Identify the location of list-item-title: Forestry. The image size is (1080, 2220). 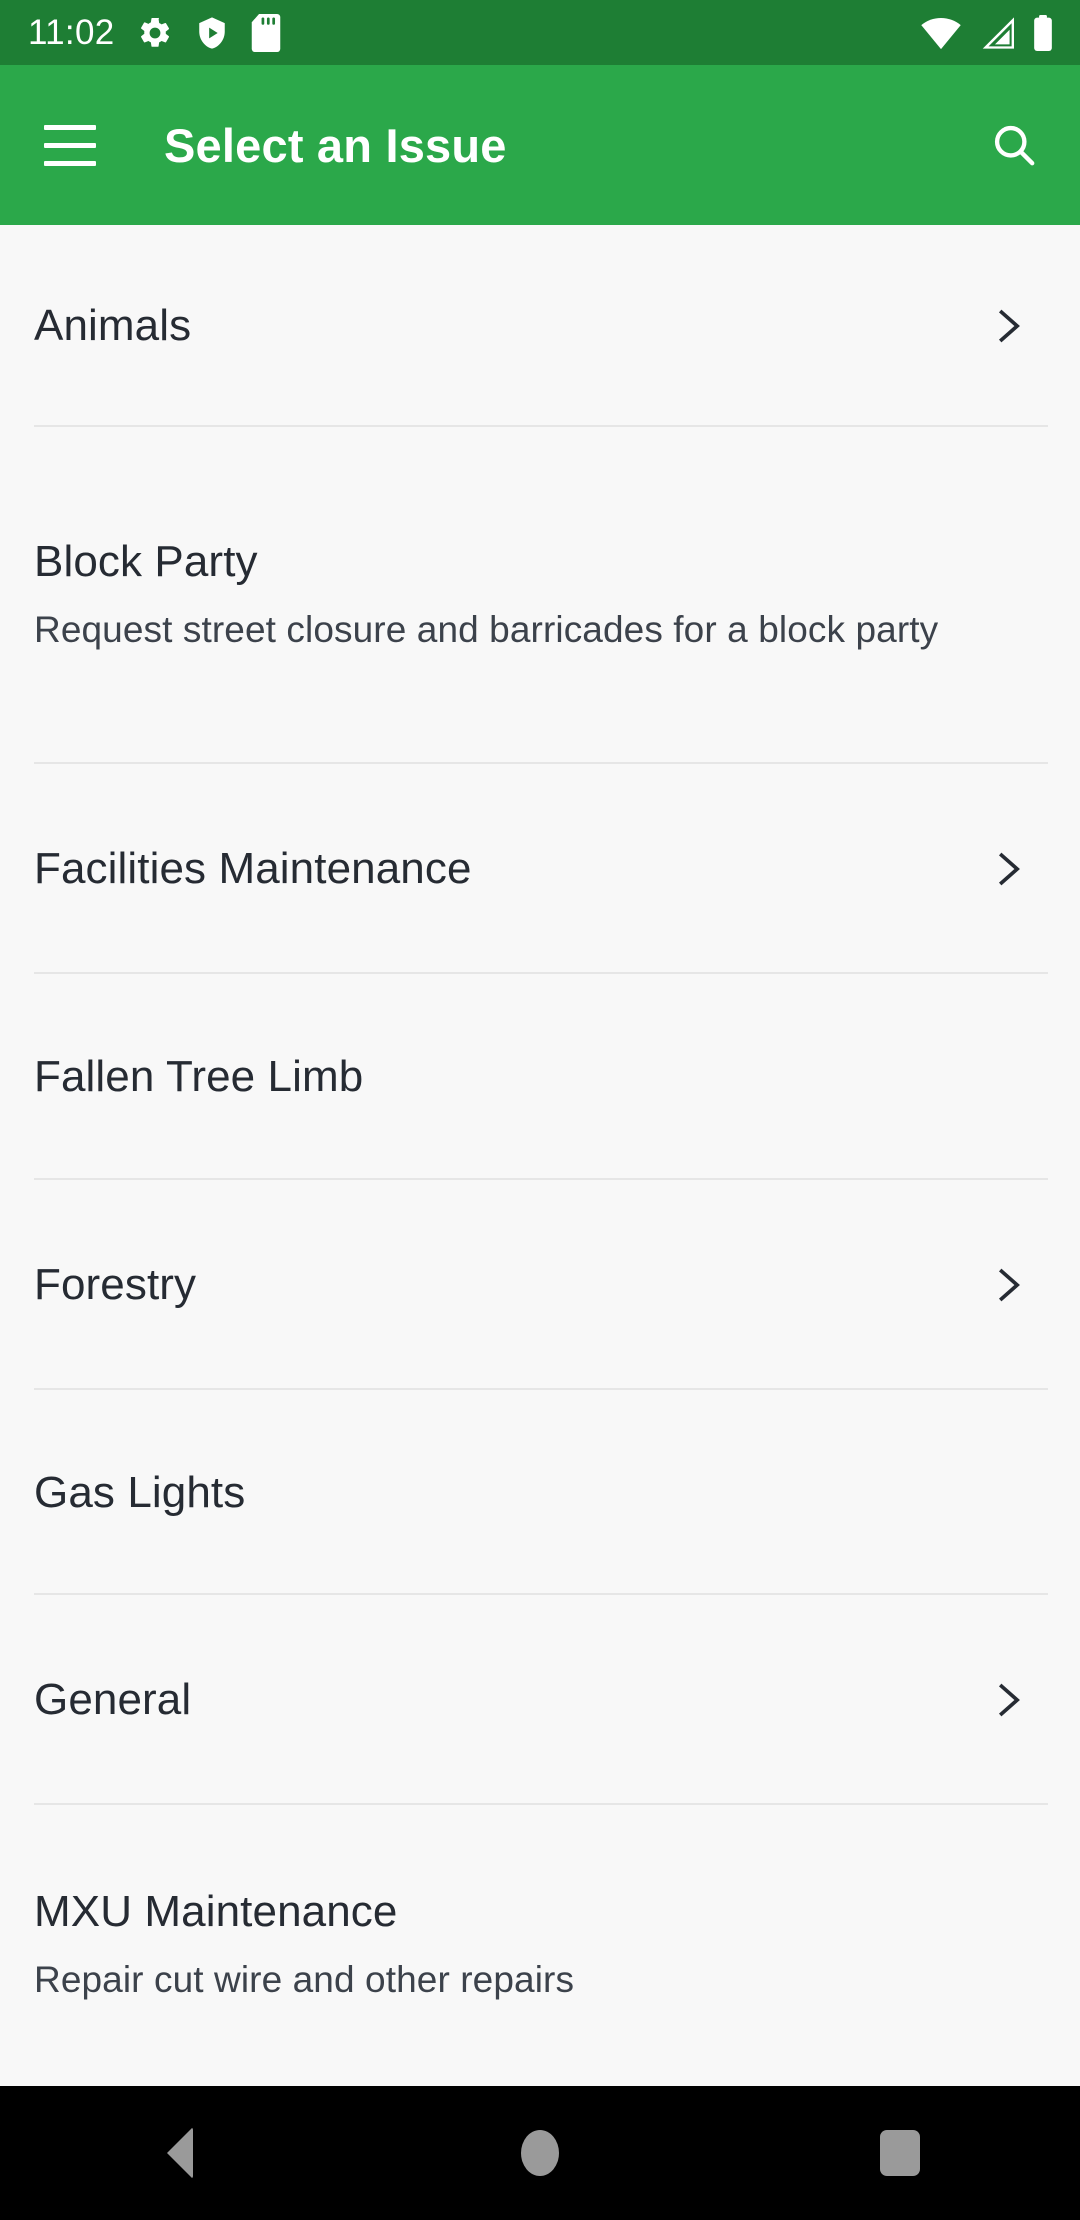
(115, 1285).